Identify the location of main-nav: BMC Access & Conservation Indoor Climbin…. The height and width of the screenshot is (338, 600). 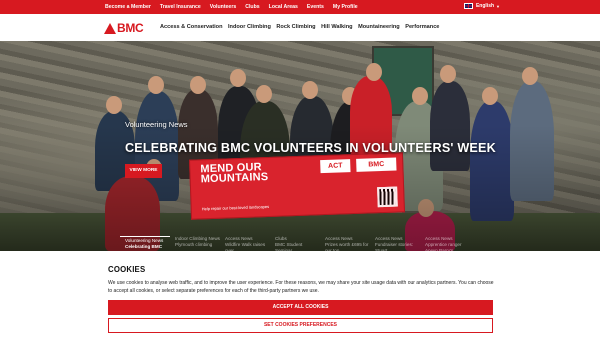
(300, 27).